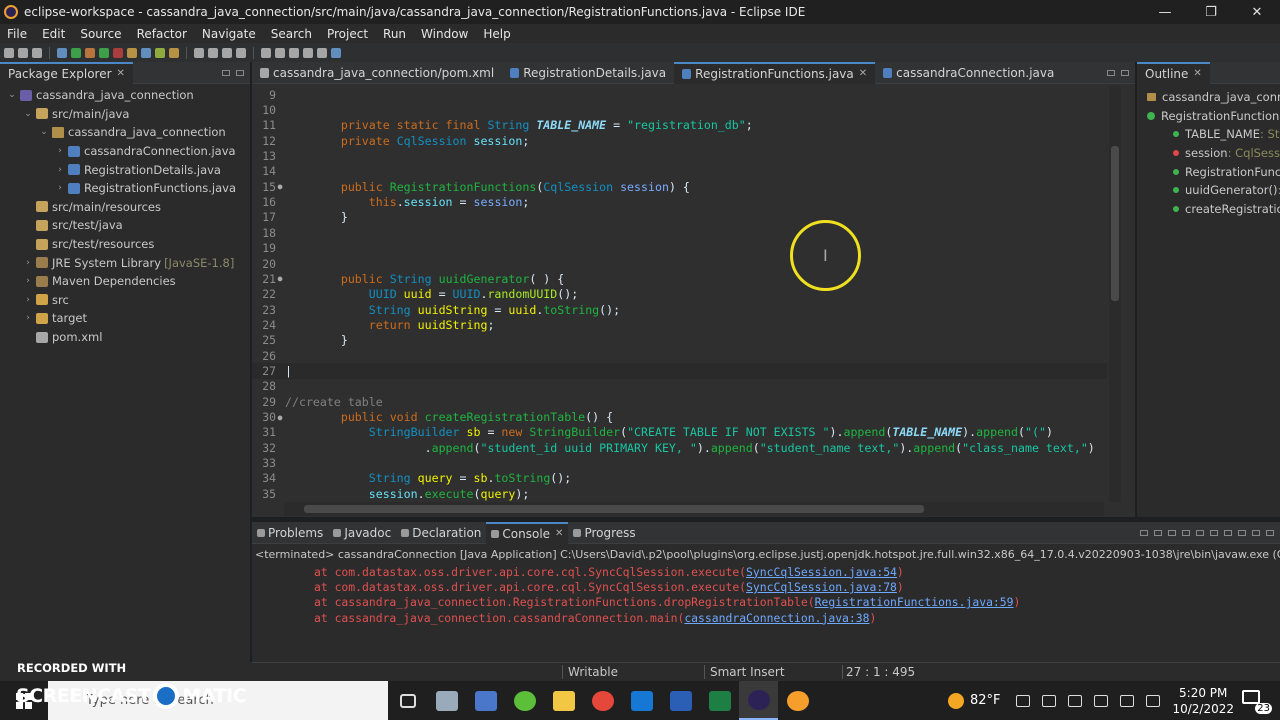 The width and height of the screenshot is (1280, 720). Describe the element at coordinates (679, 324) in the screenshot. I see `code-line: 24 return uuidString;` at that location.